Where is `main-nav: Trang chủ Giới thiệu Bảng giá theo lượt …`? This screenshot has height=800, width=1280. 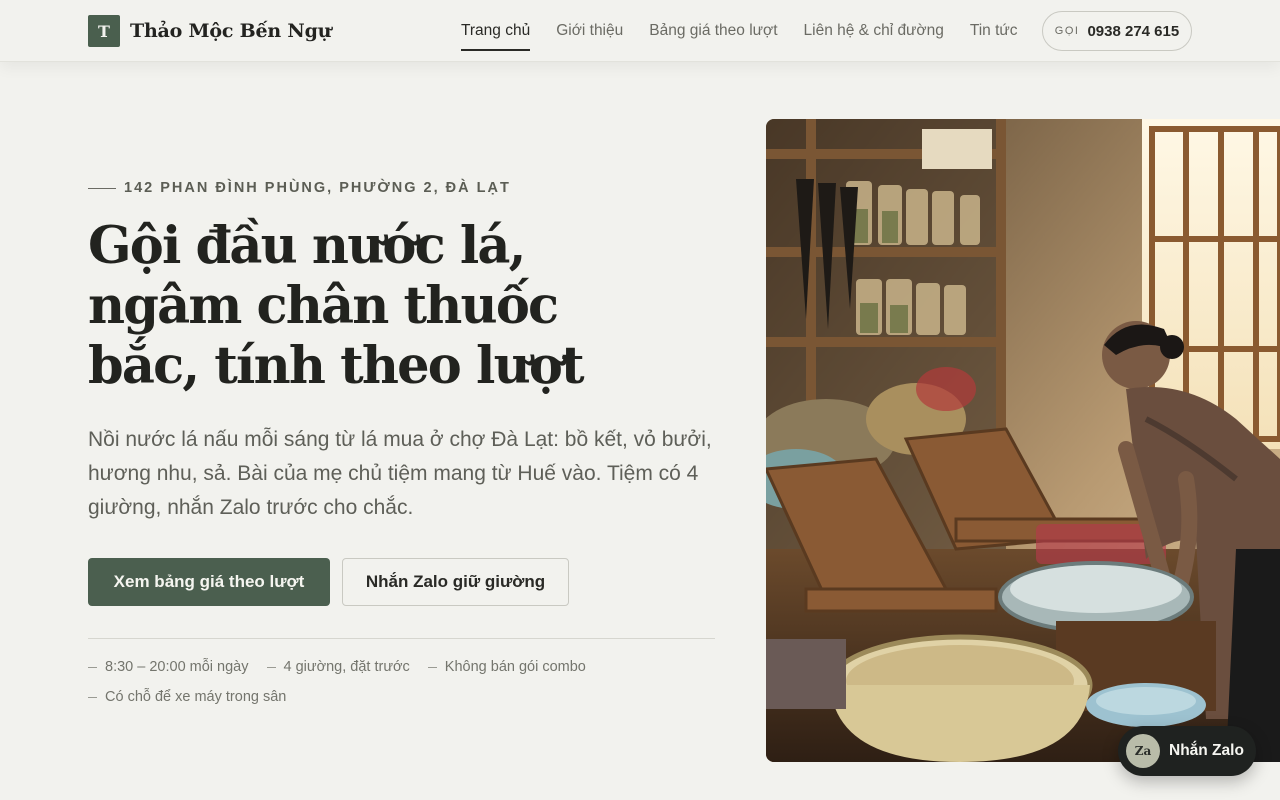
main-nav: Trang chủ Giới thiệu Bảng giá theo lượt … is located at coordinates (752, 31).